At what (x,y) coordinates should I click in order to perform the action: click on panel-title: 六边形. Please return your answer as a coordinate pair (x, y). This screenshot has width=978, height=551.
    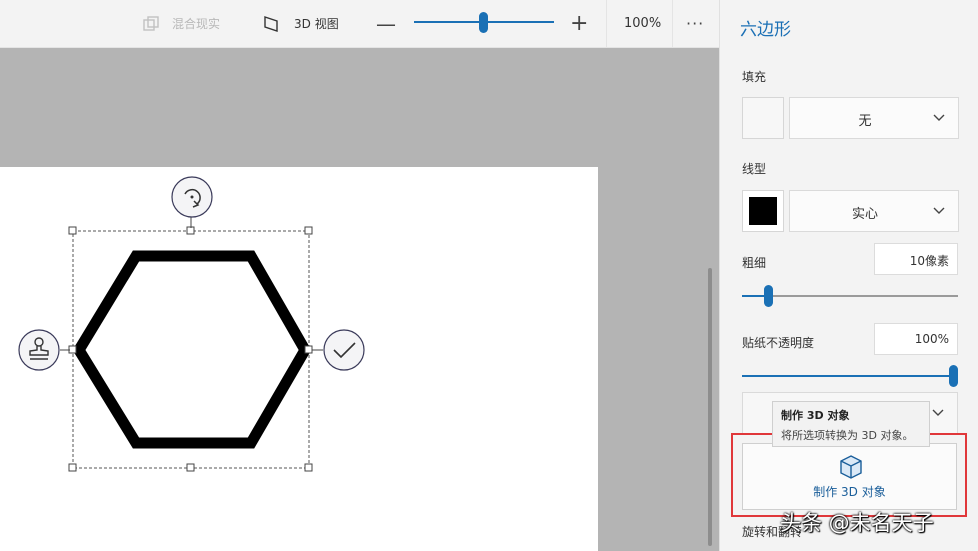
    Looking at the image, I should click on (765, 30).